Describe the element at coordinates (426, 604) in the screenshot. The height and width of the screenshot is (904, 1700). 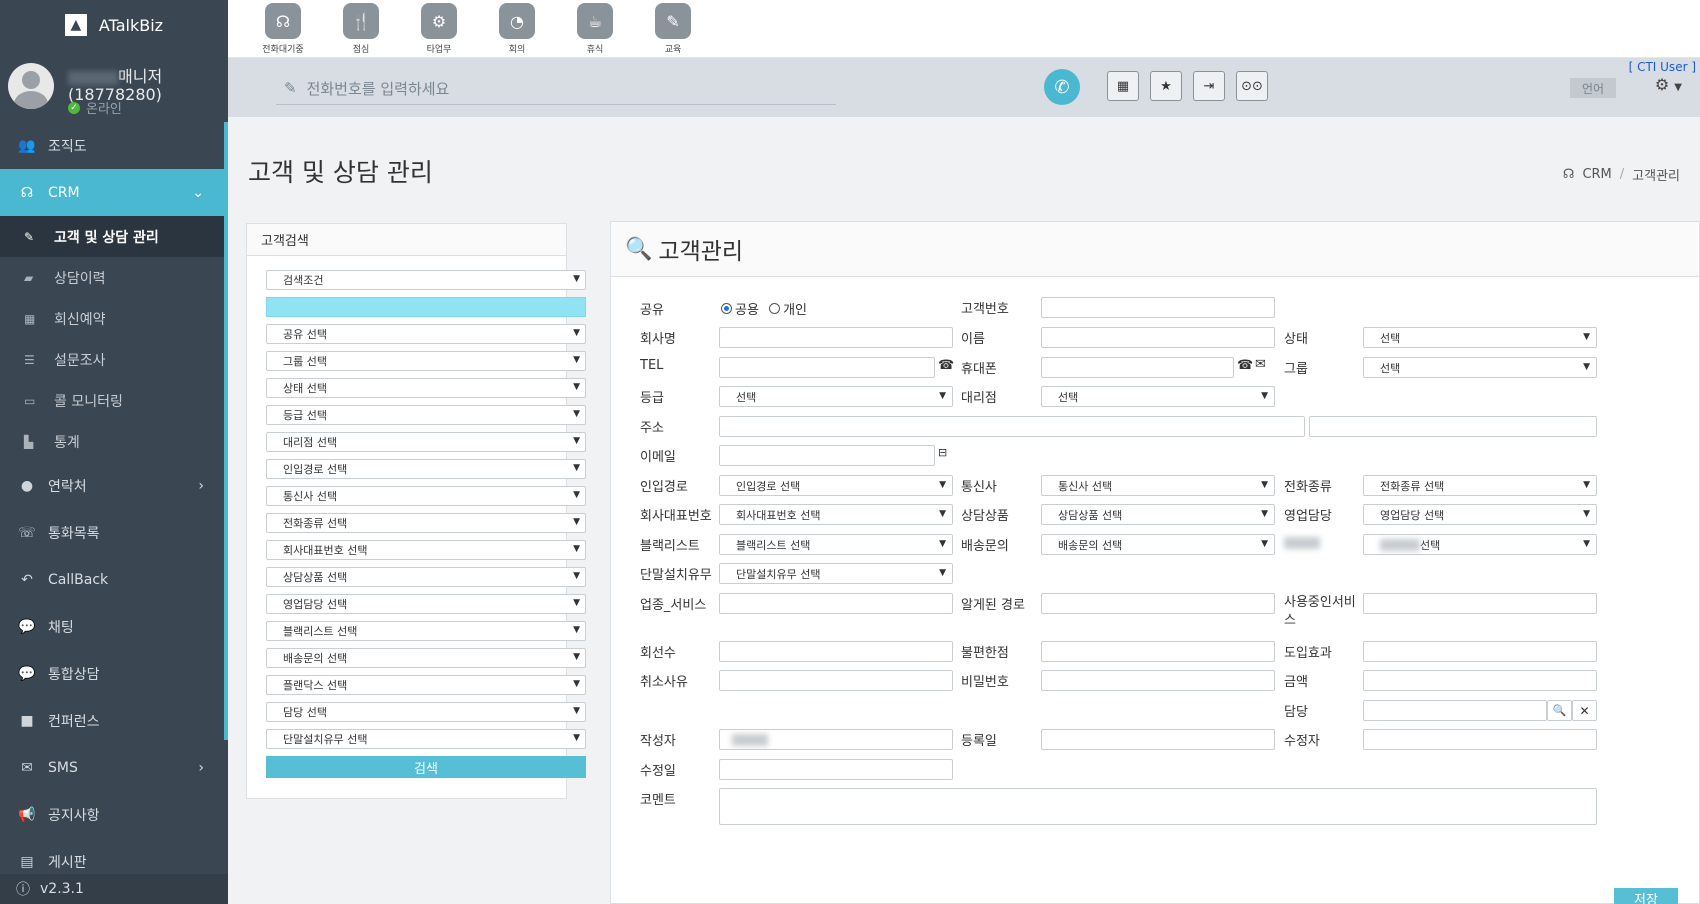
I see `sales-filter-select: 영업담당 선택 ▼` at that location.